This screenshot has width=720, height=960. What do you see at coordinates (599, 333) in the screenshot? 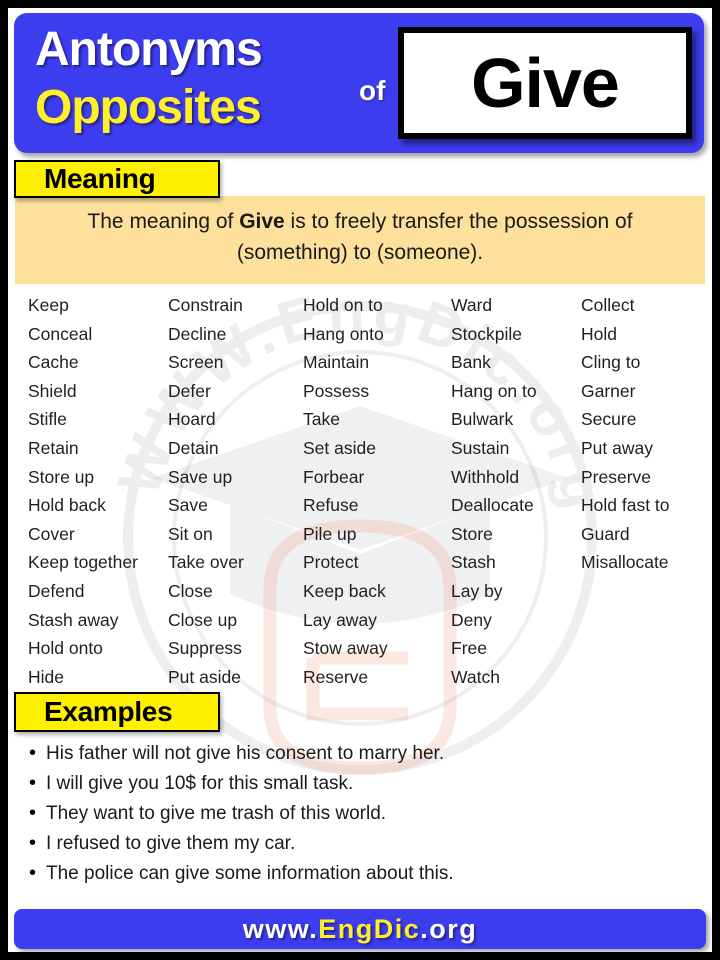
I see `antonym-word: Hold` at bounding box center [599, 333].